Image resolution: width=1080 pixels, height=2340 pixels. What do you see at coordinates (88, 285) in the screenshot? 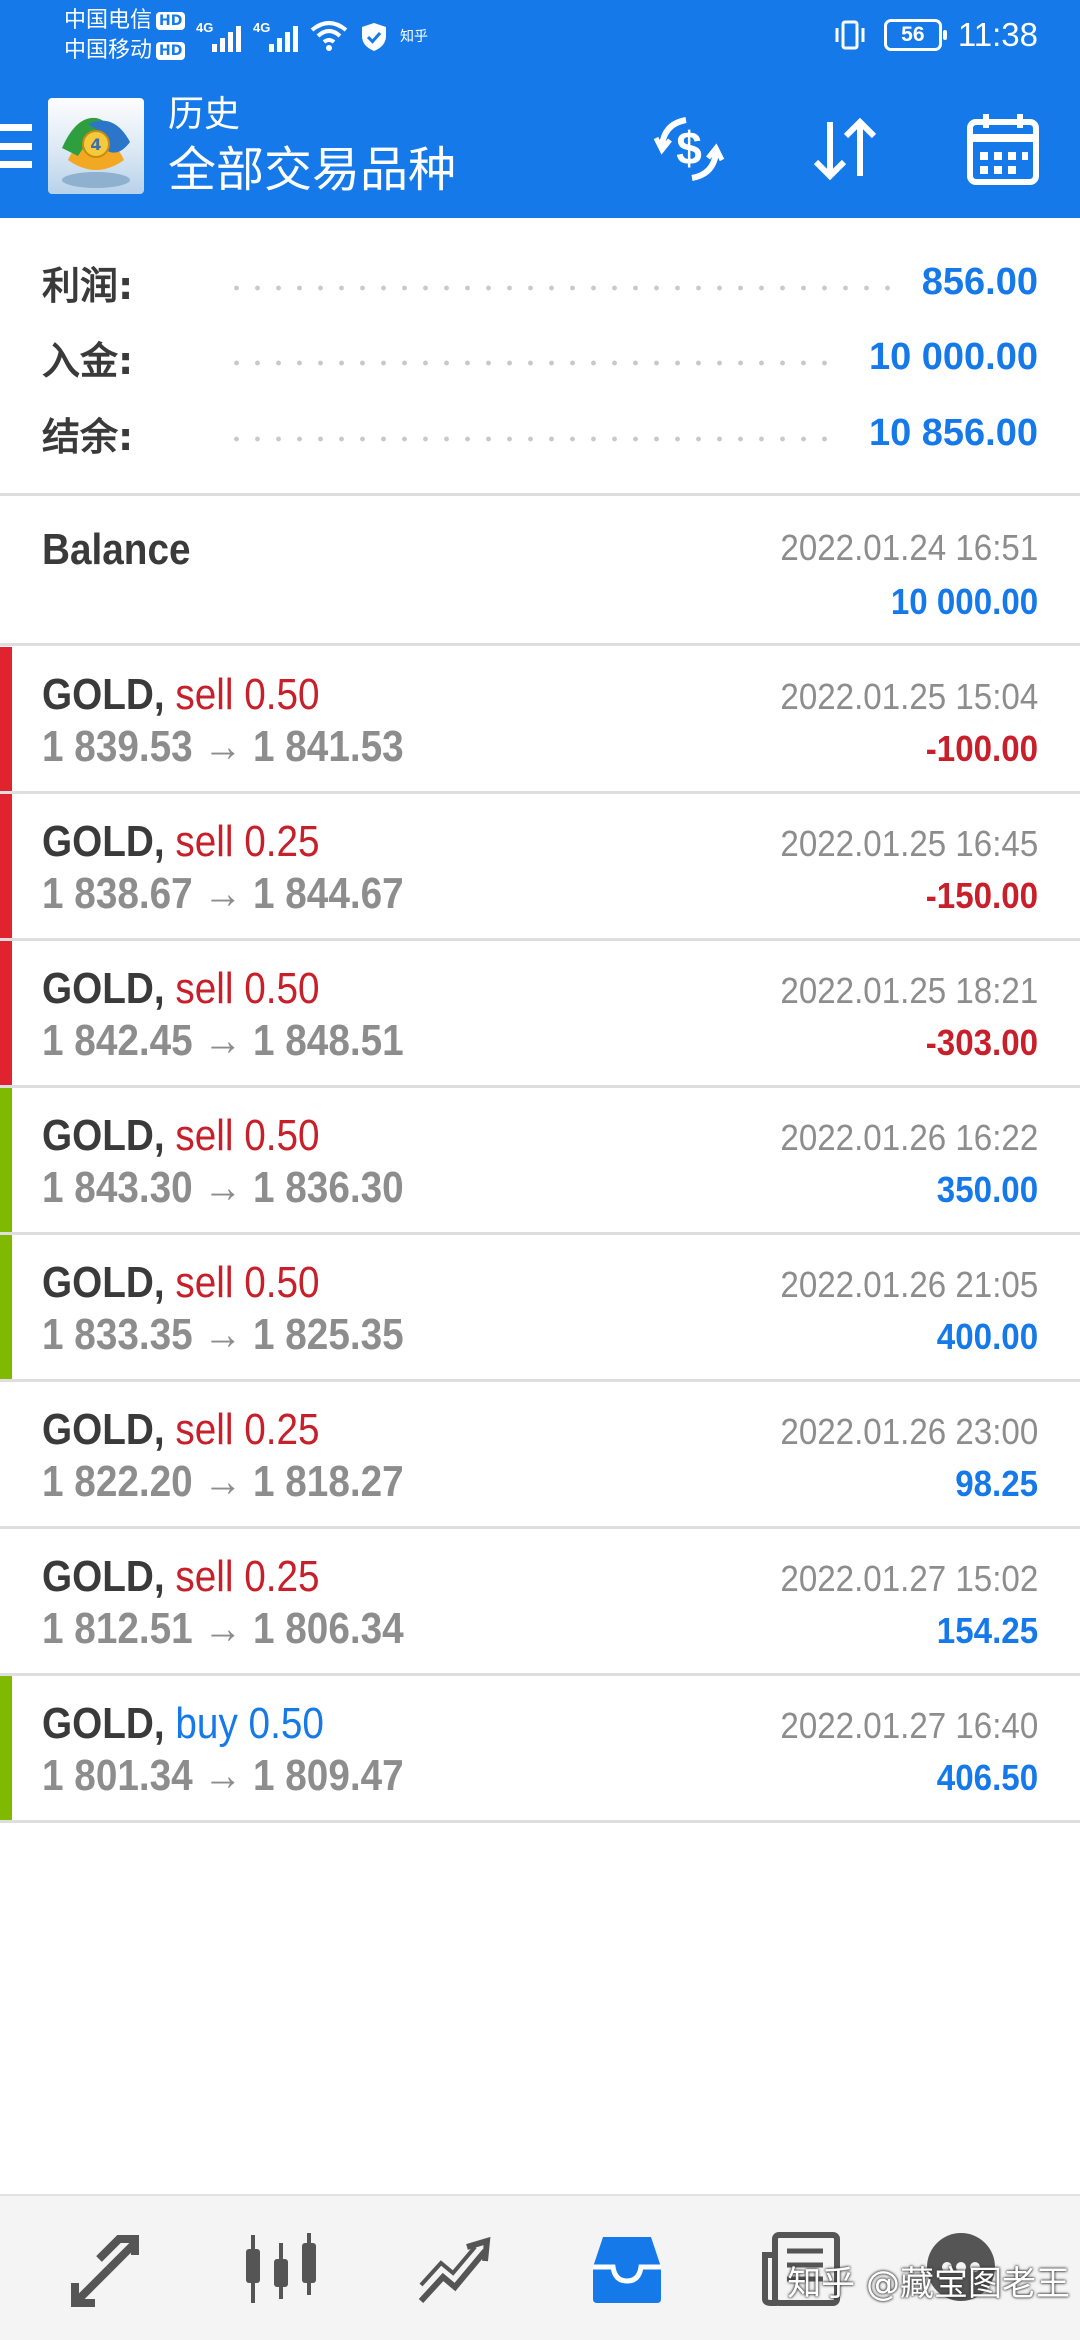
I see `profit-label: 利润:` at bounding box center [88, 285].